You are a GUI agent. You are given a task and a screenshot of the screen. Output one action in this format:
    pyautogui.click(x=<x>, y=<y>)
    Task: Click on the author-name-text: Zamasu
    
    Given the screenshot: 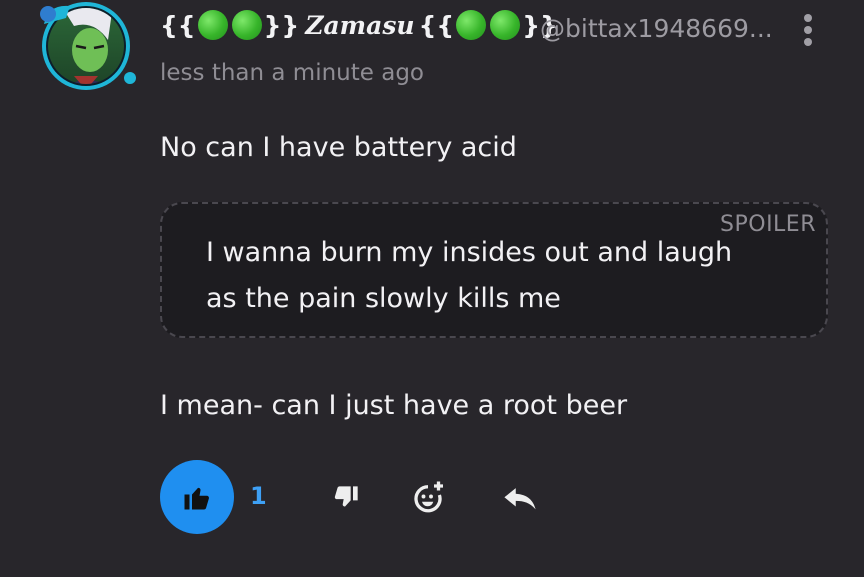 What is the action you would take?
    pyautogui.click(x=360, y=25)
    